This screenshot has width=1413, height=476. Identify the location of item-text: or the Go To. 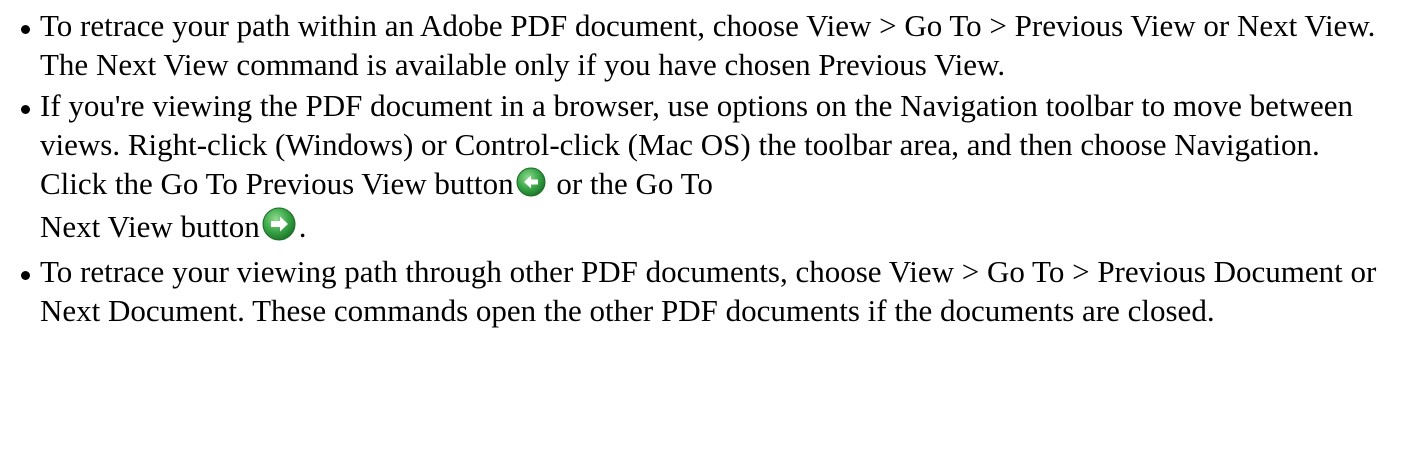
(630, 183).